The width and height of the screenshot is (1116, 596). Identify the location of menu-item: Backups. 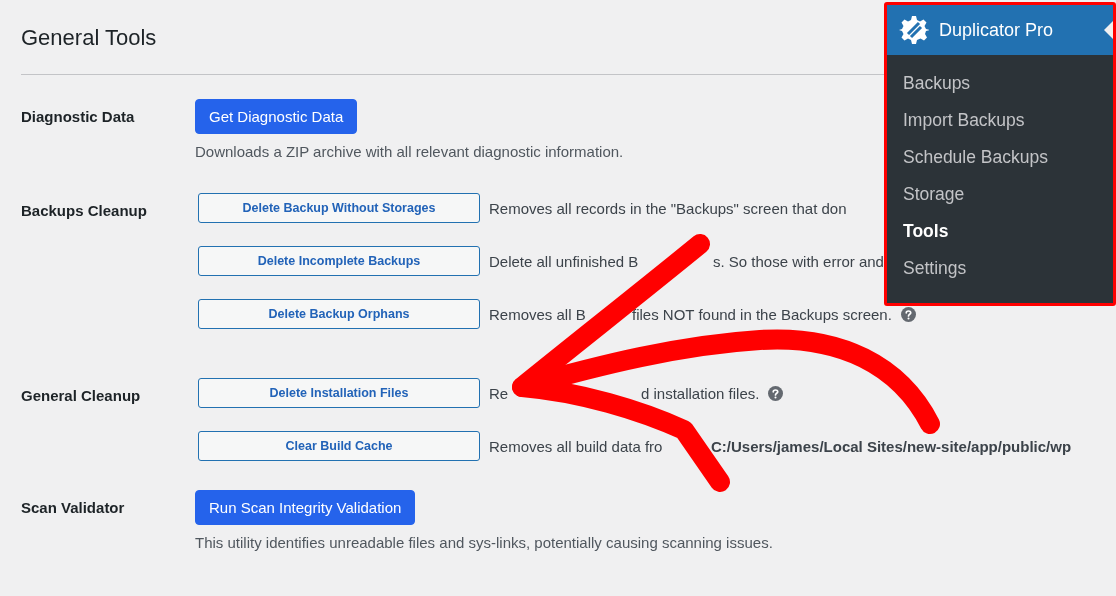
(1000, 83).